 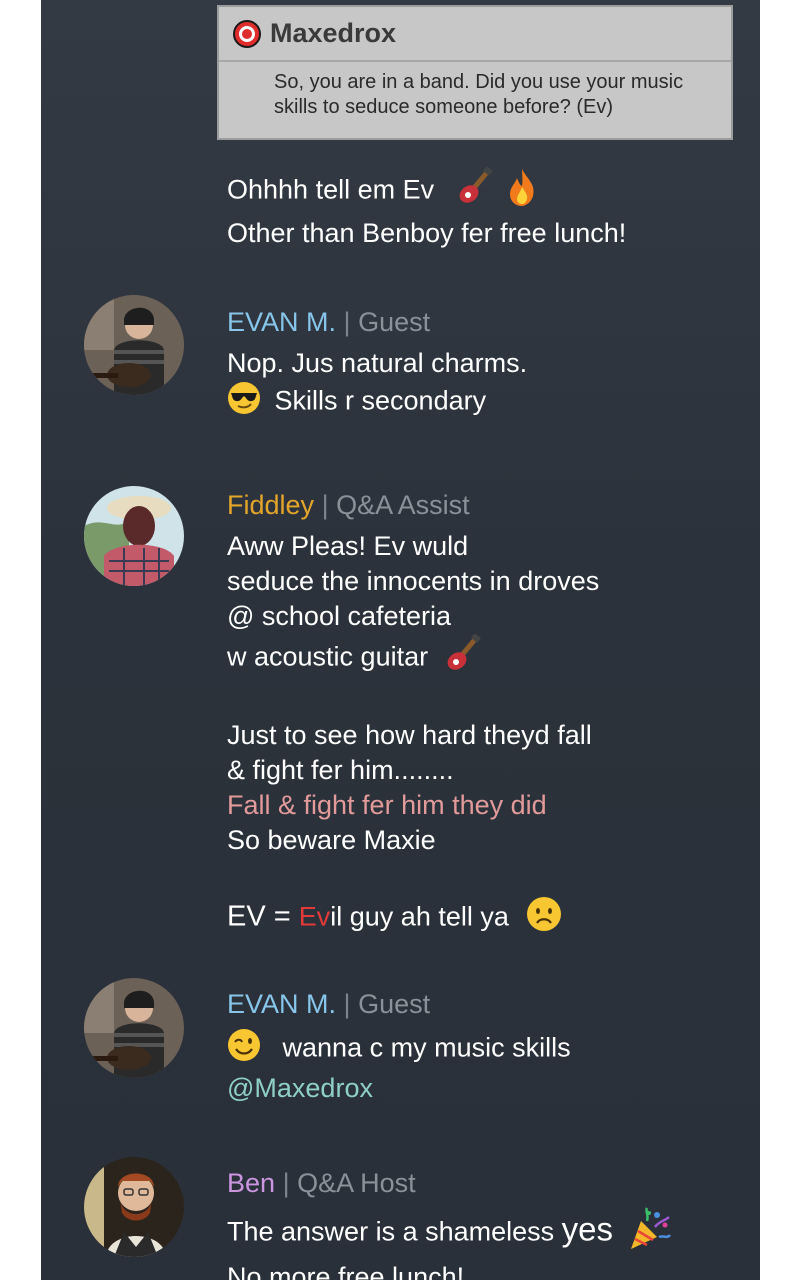 What do you see at coordinates (331, 189) in the screenshot?
I see `message-text: Ohhhh tell em Ev` at bounding box center [331, 189].